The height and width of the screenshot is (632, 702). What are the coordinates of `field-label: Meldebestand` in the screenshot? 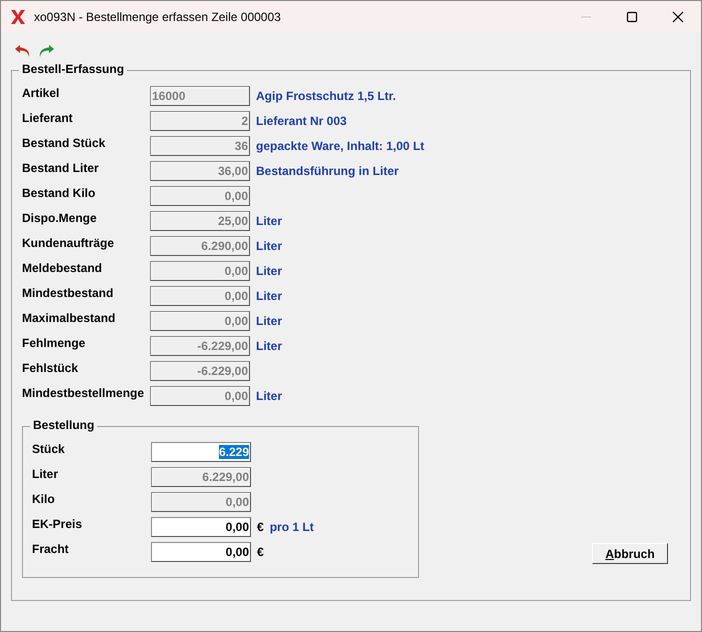 It's located at (63, 268).